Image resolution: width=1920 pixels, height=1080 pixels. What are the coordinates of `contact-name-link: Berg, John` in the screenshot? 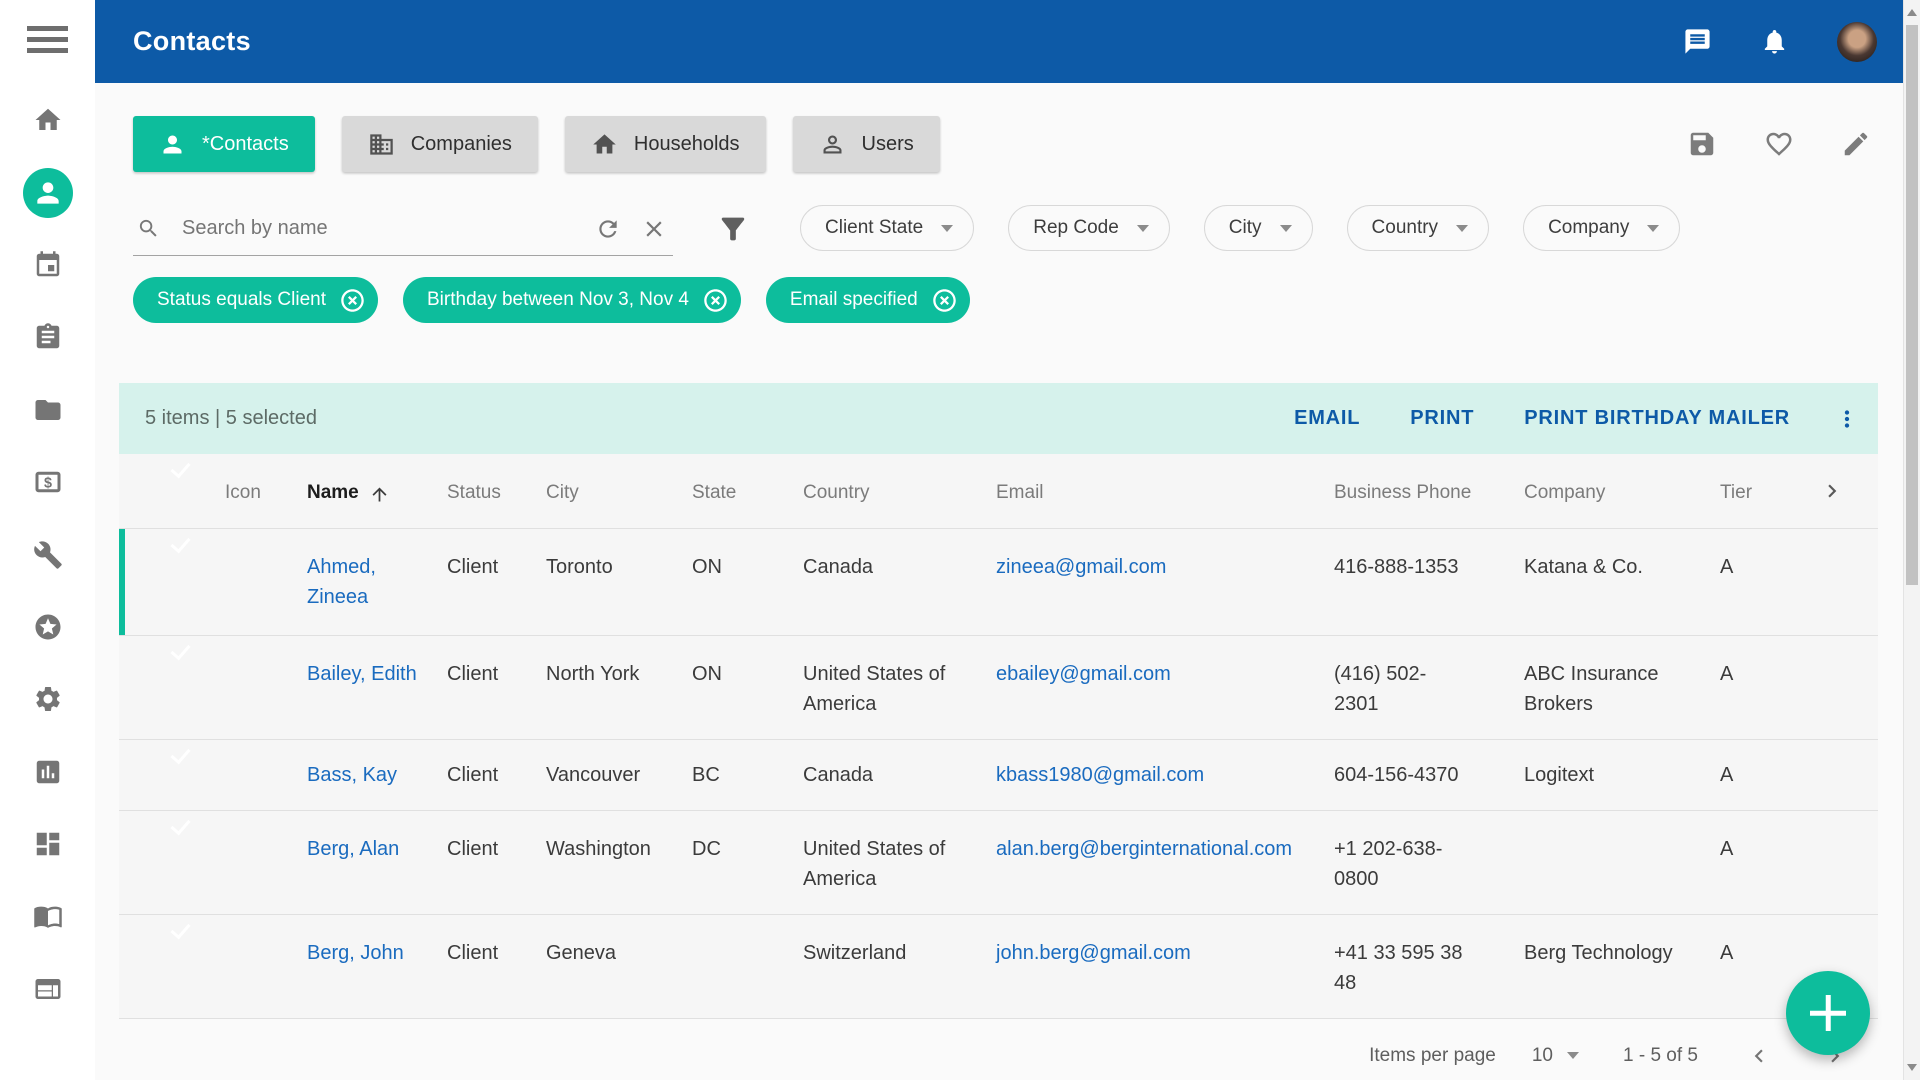 It's located at (377, 941).